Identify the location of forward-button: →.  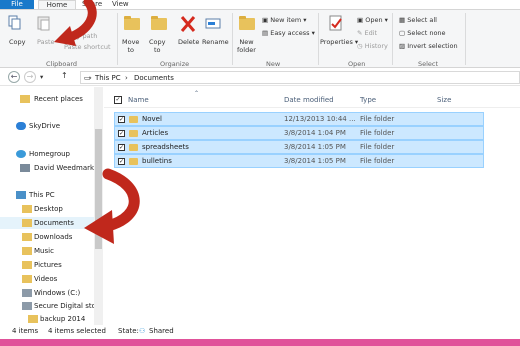
(30, 77).